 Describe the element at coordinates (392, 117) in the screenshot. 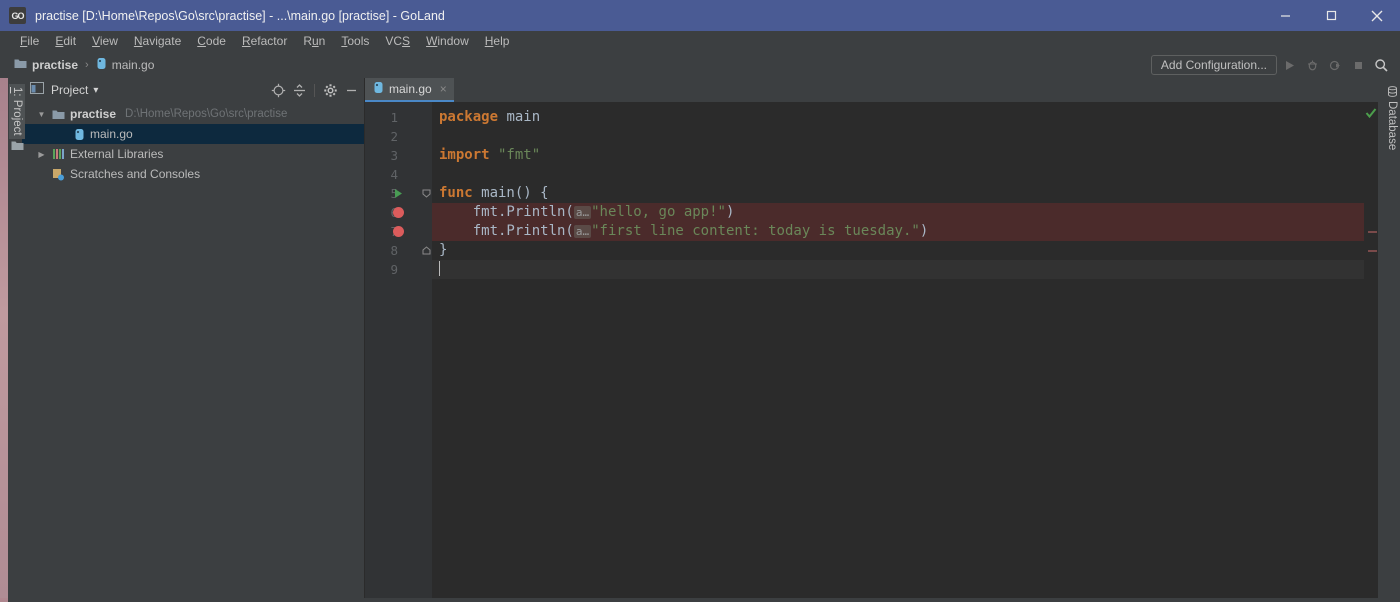

I see `gutter-line: 1` at that location.